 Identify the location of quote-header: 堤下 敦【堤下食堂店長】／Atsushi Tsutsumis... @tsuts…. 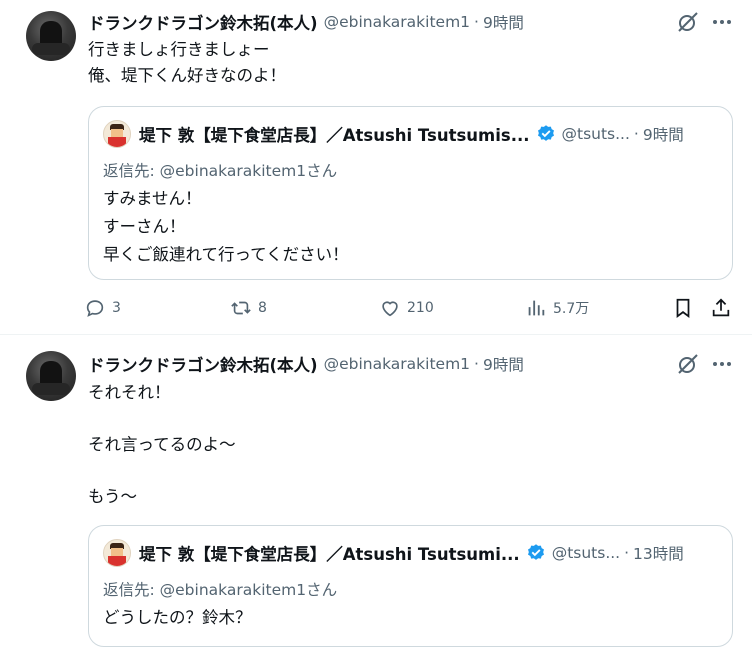
(393, 134).